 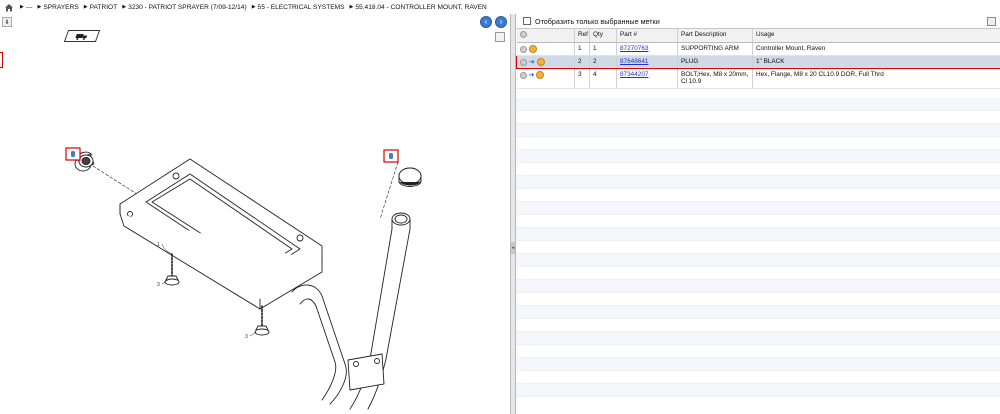 I want to click on callout-label: 1, so click(x=158, y=245).